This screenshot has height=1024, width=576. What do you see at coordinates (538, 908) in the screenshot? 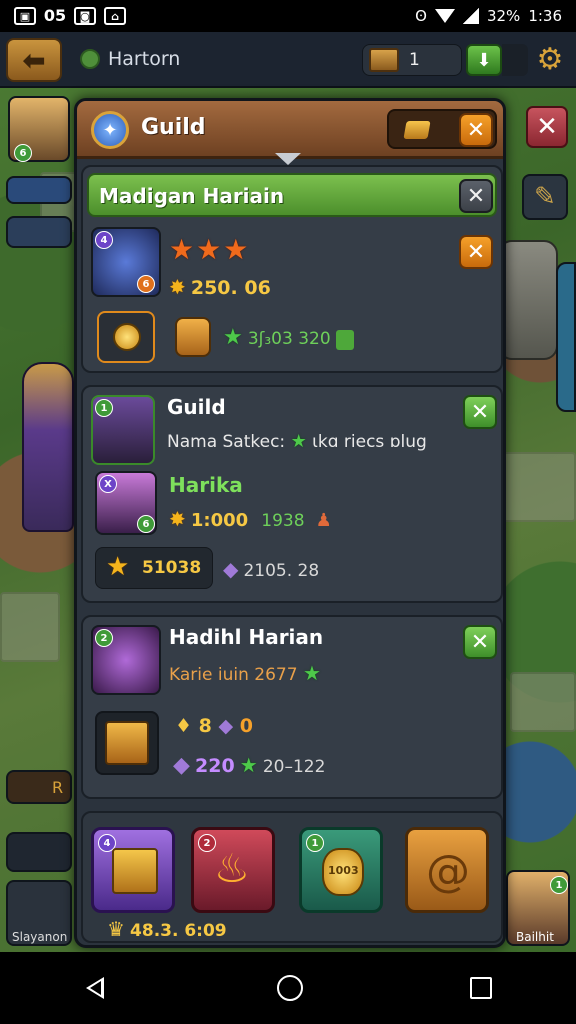
I see `hero-portrait-right: 1 Bailhit` at bounding box center [538, 908].